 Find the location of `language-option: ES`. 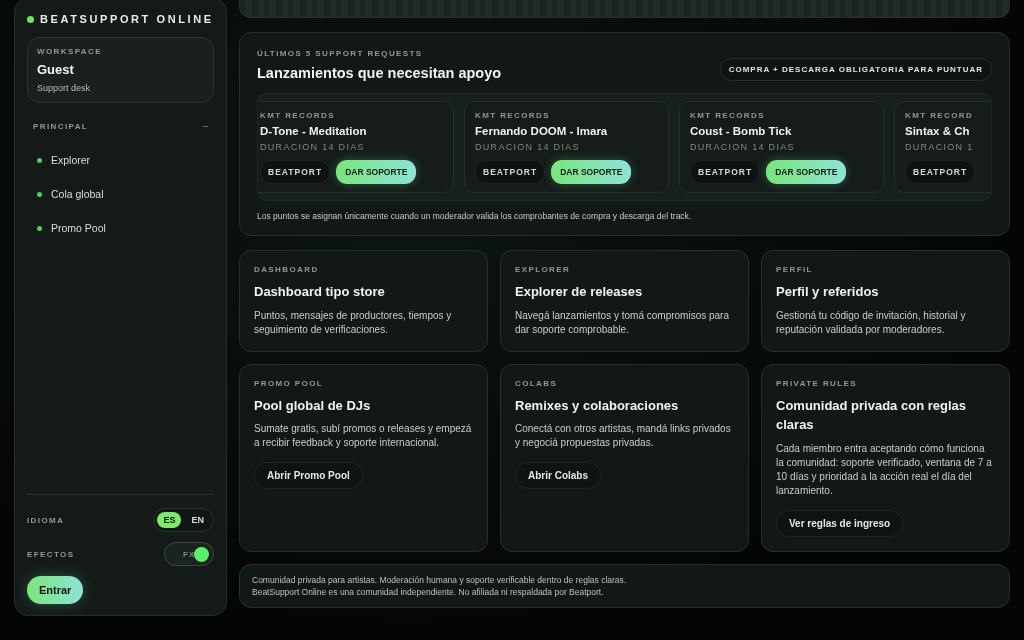

language-option: ES is located at coordinates (169, 520).